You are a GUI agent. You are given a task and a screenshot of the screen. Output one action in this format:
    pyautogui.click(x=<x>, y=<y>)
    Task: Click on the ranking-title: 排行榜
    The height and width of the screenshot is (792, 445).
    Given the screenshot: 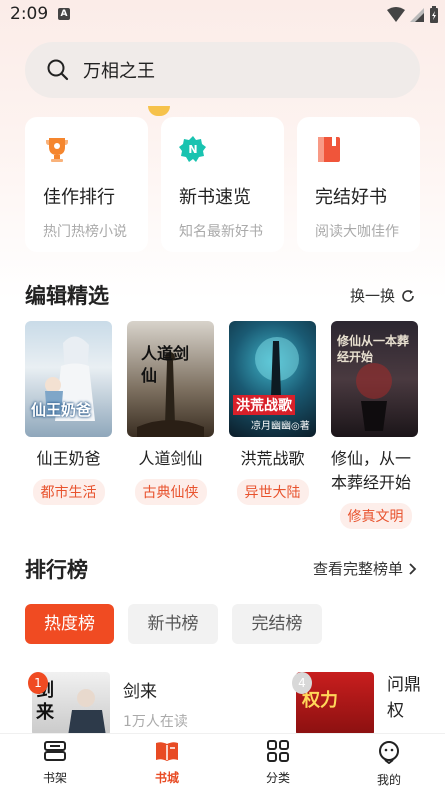 What is the action you would take?
    pyautogui.click(x=56, y=570)
    